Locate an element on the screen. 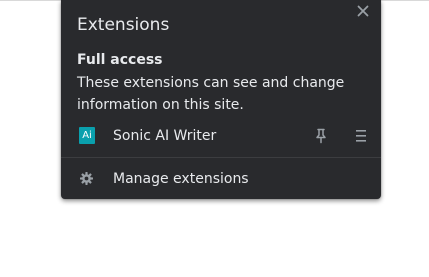 The height and width of the screenshot is (277, 429). manage-extensions-button: Manage extensions is located at coordinates (221, 179).